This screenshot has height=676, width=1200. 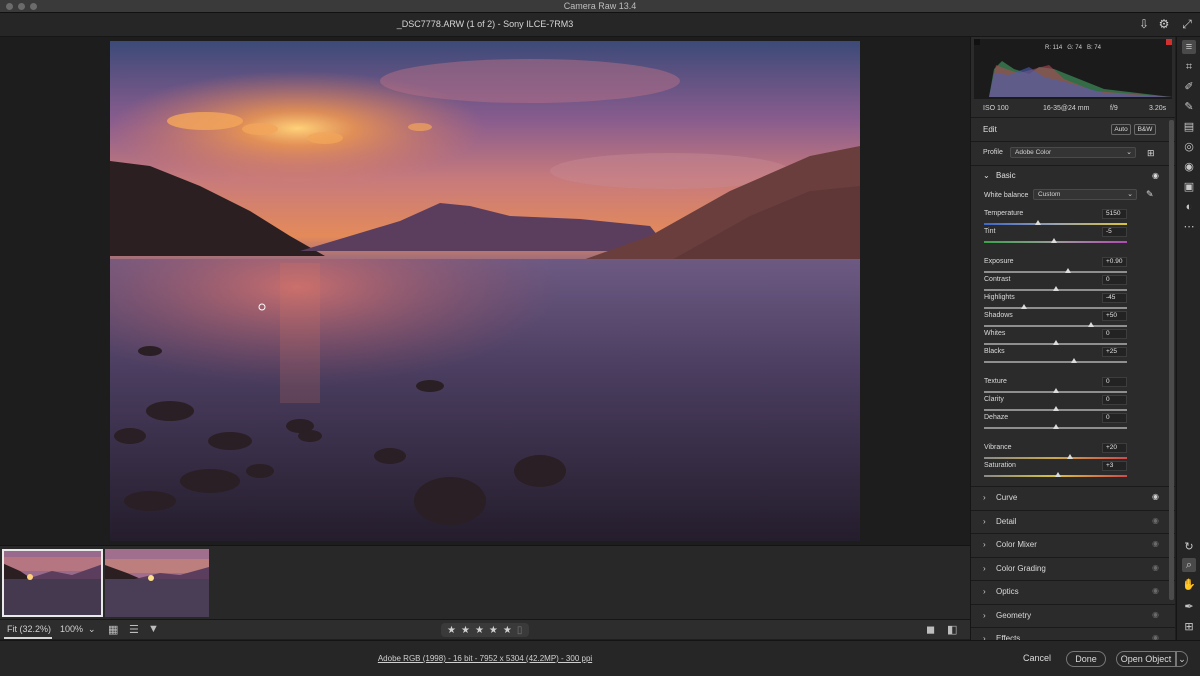 I want to click on single-view-icon: ◼, so click(x=930, y=629).